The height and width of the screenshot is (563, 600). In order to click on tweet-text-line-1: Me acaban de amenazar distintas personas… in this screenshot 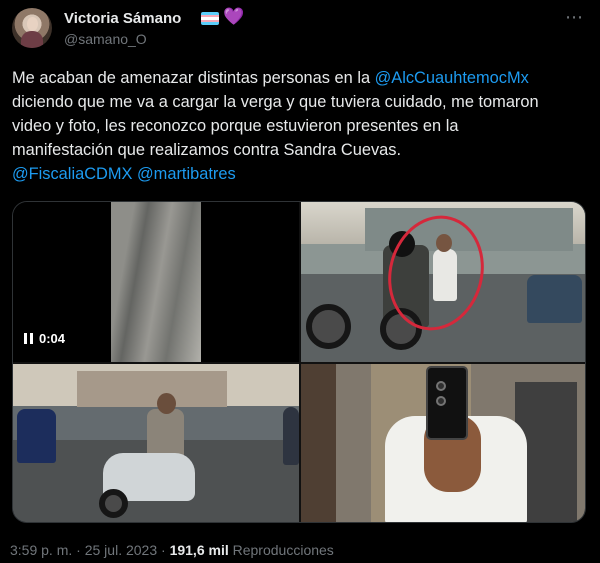, I will do `click(193, 78)`.